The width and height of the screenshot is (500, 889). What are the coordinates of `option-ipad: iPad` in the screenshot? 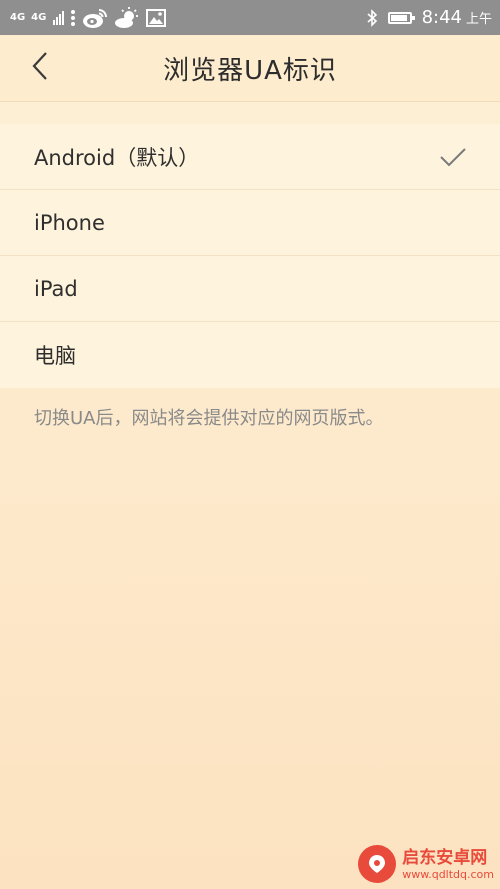 It's located at (250, 289).